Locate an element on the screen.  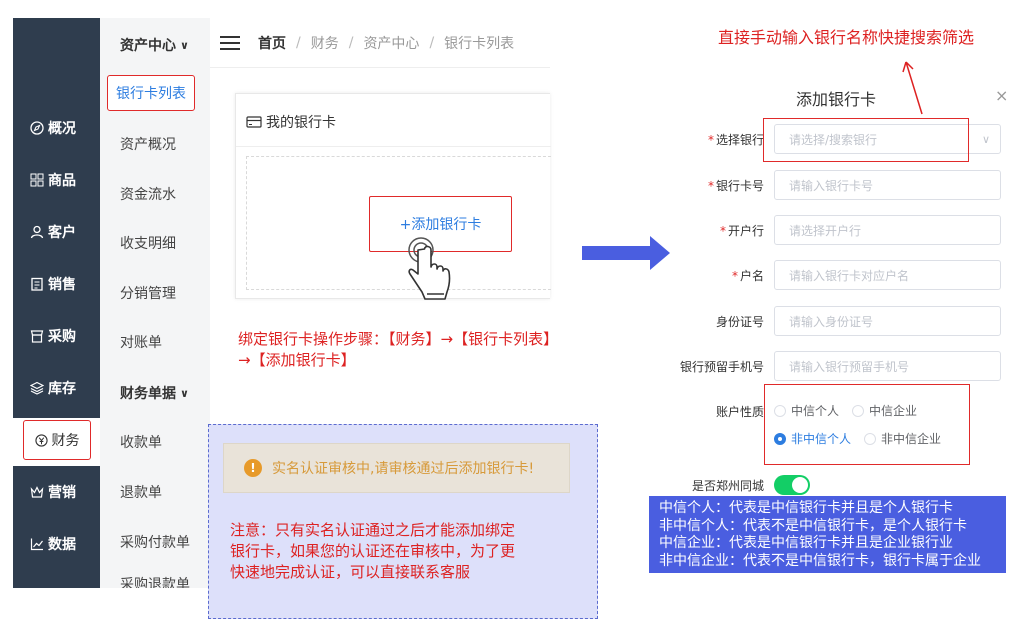
nav-finance: 财务 is located at coordinates (57, 440).